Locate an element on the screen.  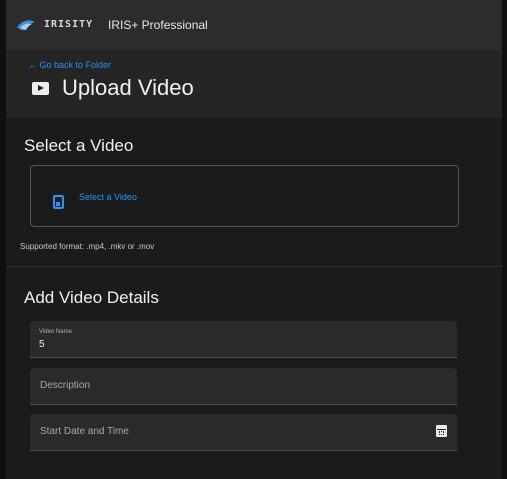
start-date-placeholder: Start Date and Time is located at coordinates (84, 431).